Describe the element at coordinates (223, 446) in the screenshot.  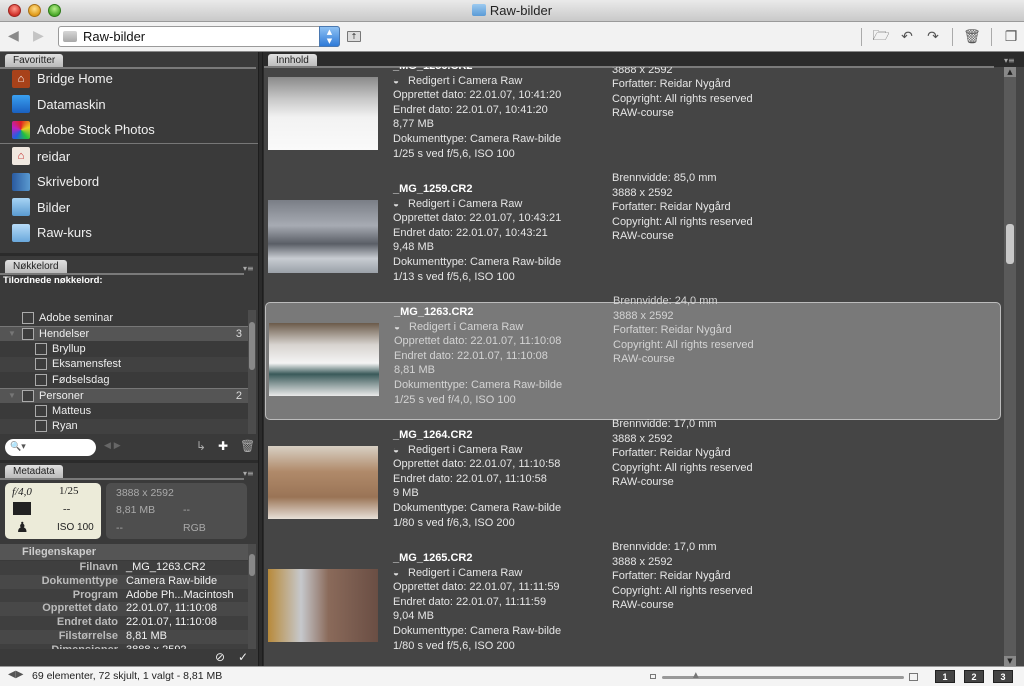
I see `new-keyword-icon: ✚` at that location.